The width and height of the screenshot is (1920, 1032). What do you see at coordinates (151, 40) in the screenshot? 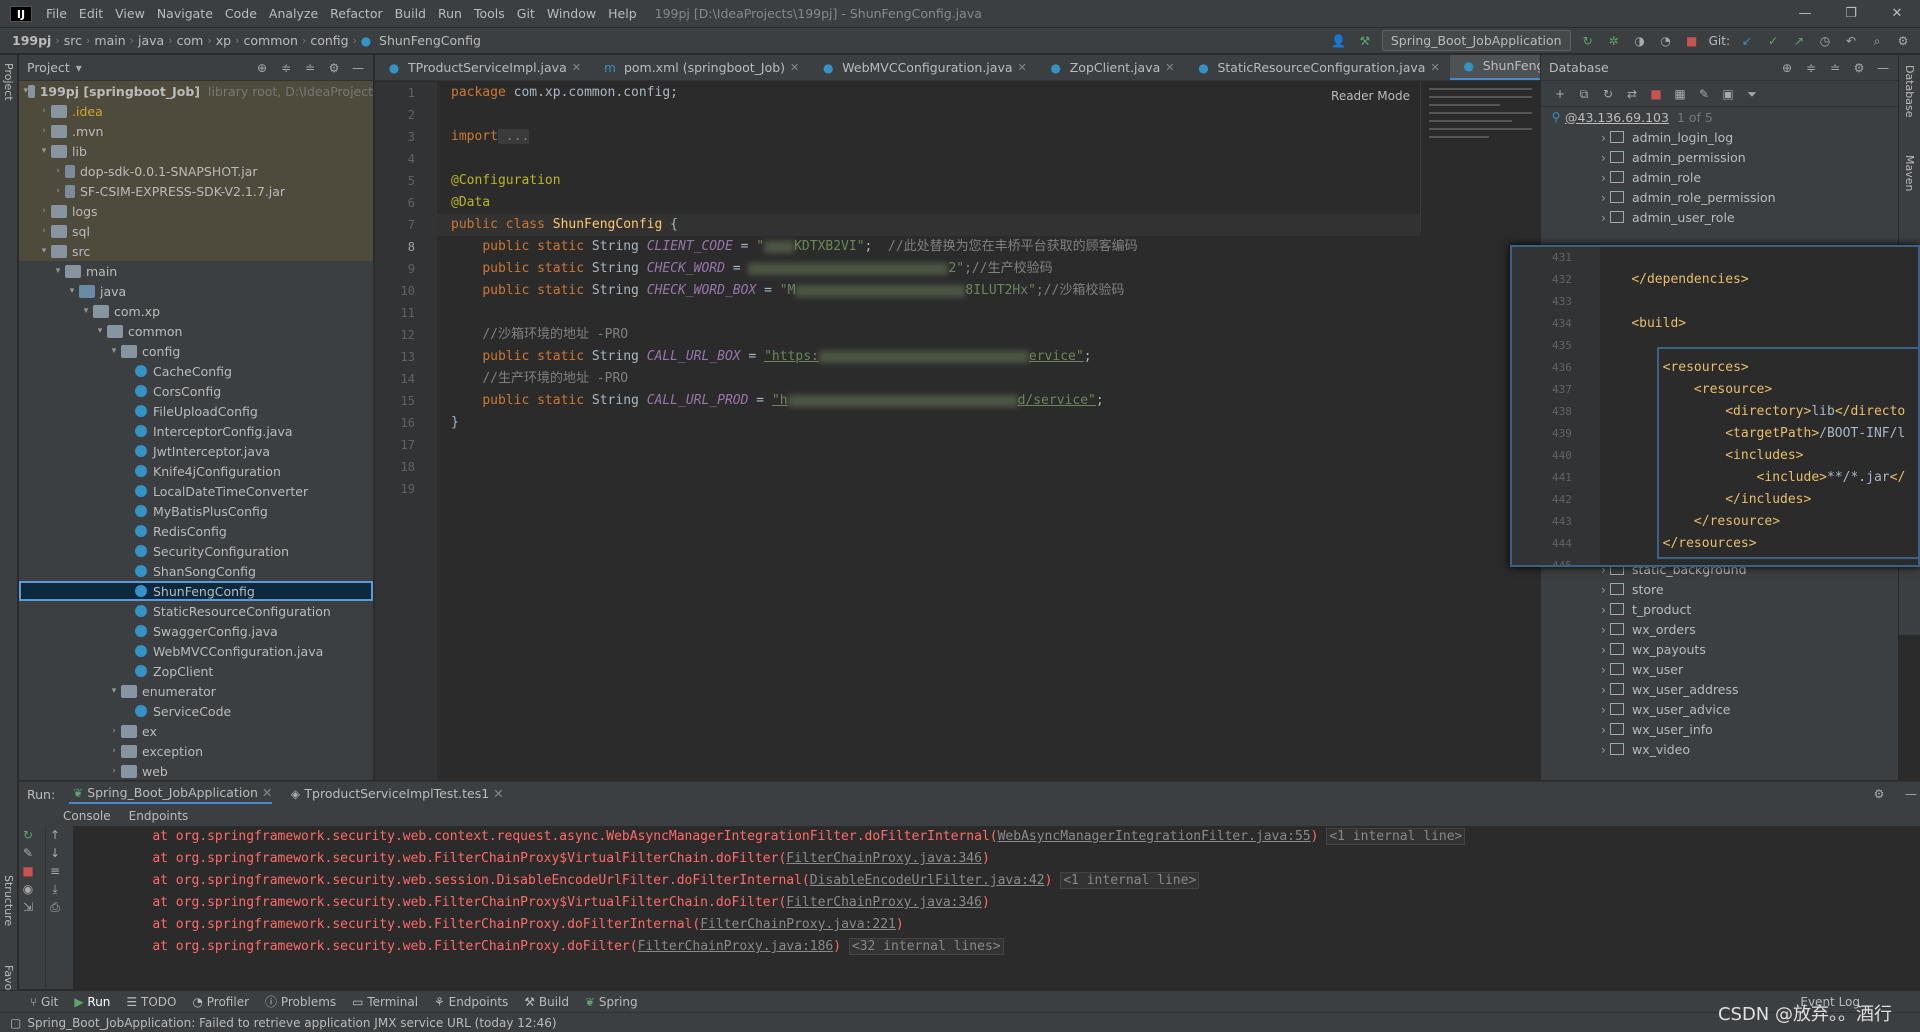
I see `breadcrumb-java: java` at bounding box center [151, 40].